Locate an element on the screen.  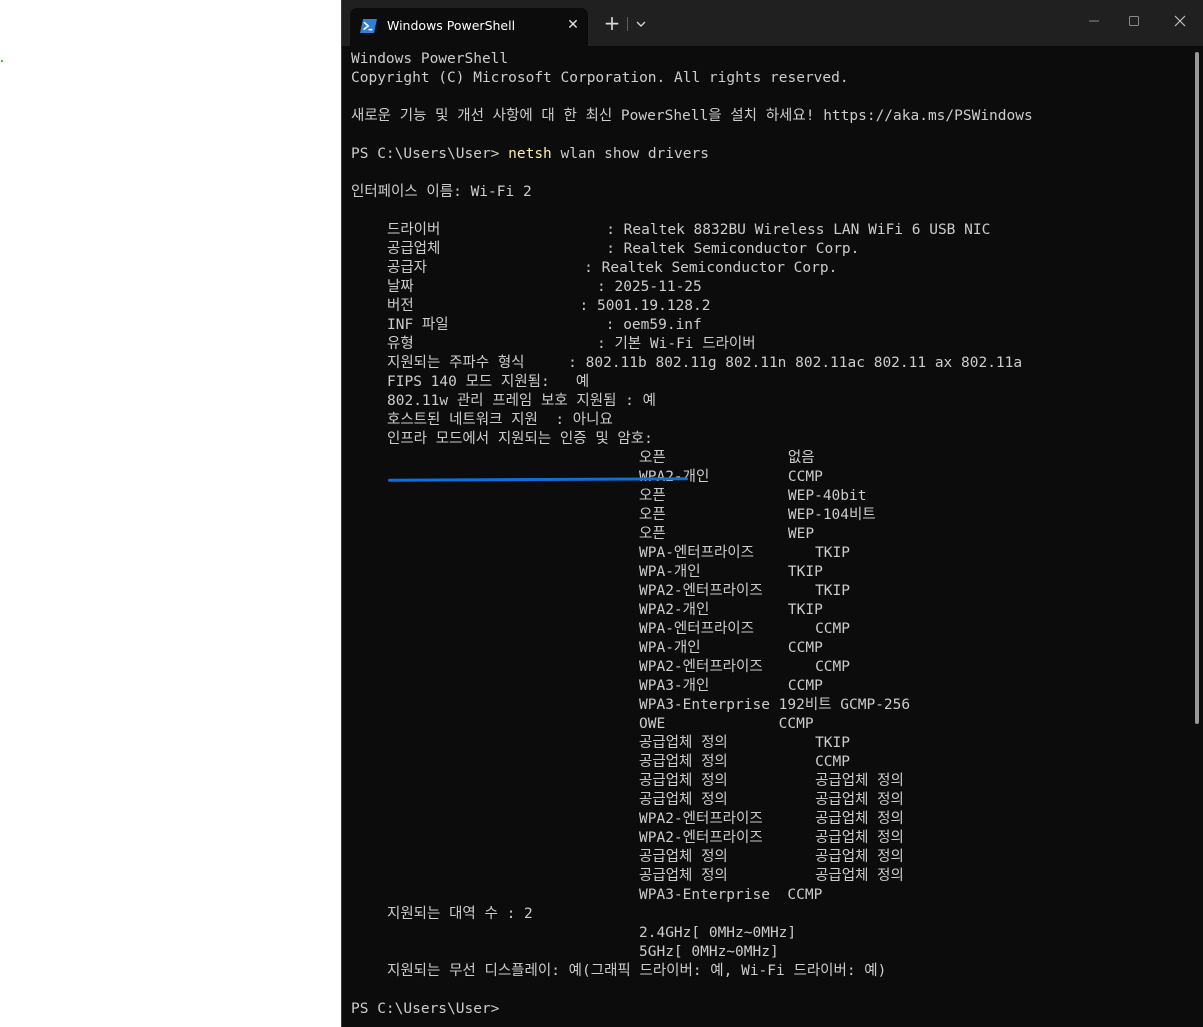
auth-cipher-row: WPA3-Enterprise CCMP is located at coordinates (731, 895).